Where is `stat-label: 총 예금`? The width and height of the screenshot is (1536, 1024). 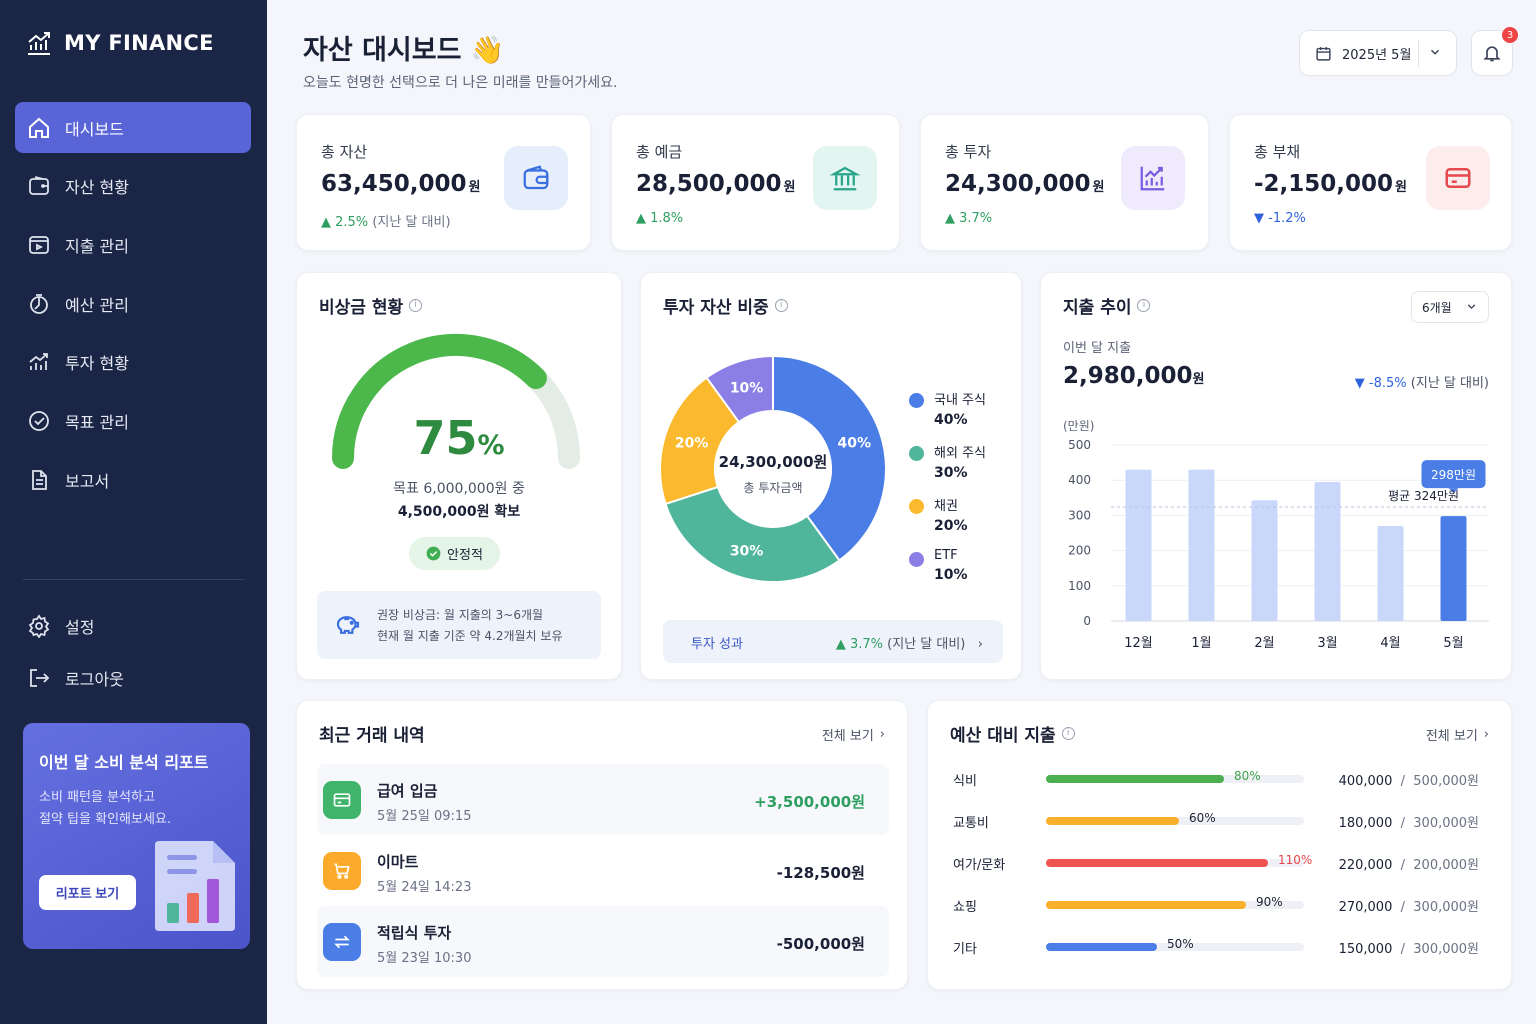
stat-label: 총 예금 is located at coordinates (659, 152).